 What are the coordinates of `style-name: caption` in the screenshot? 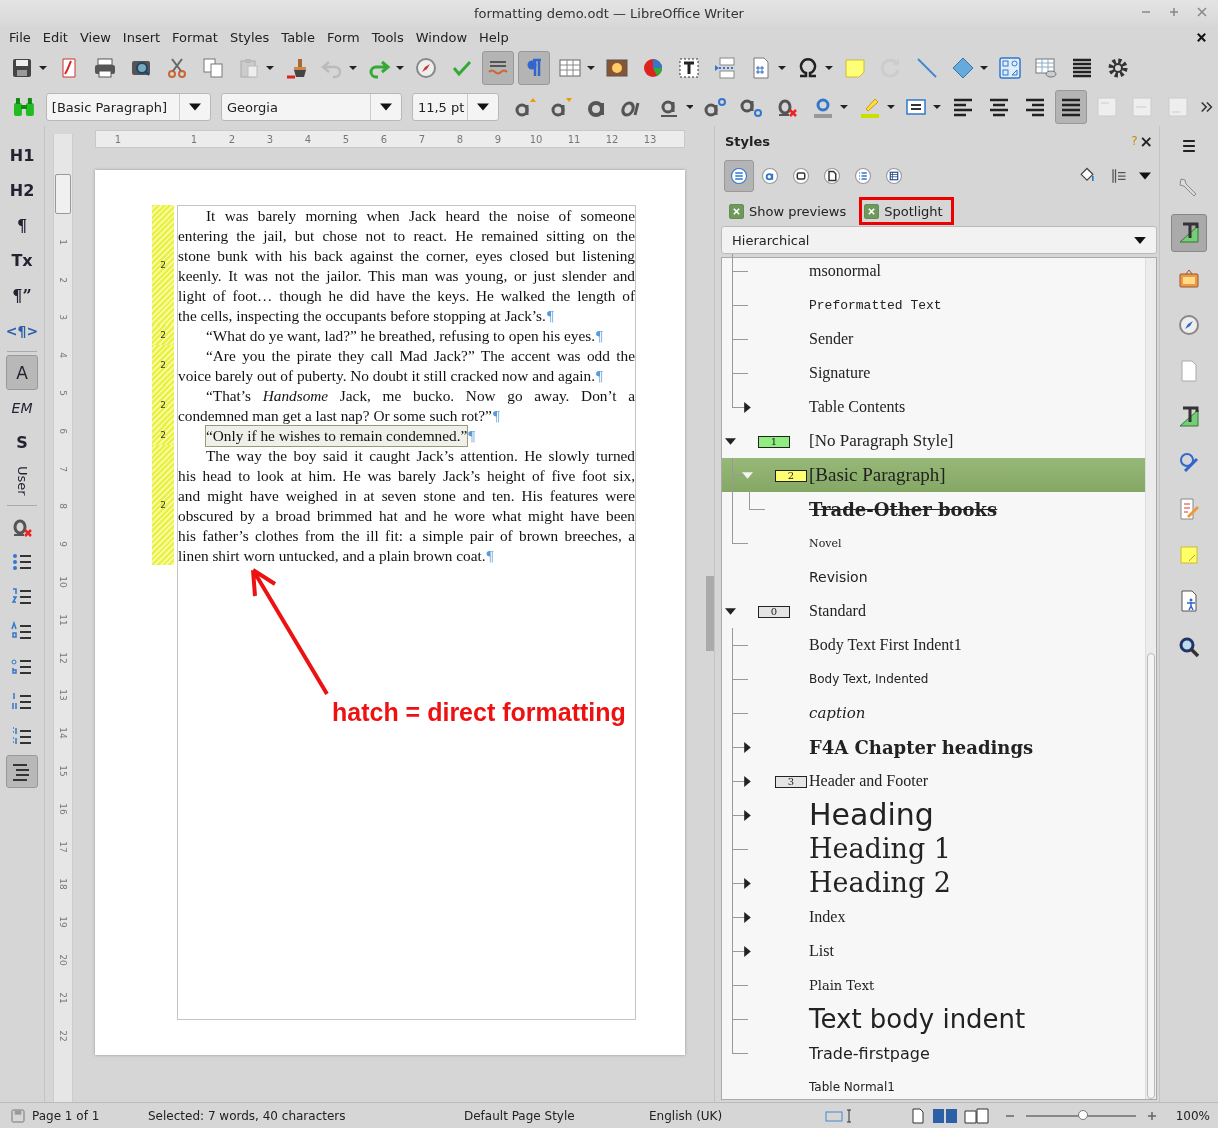 It's located at (837, 713).